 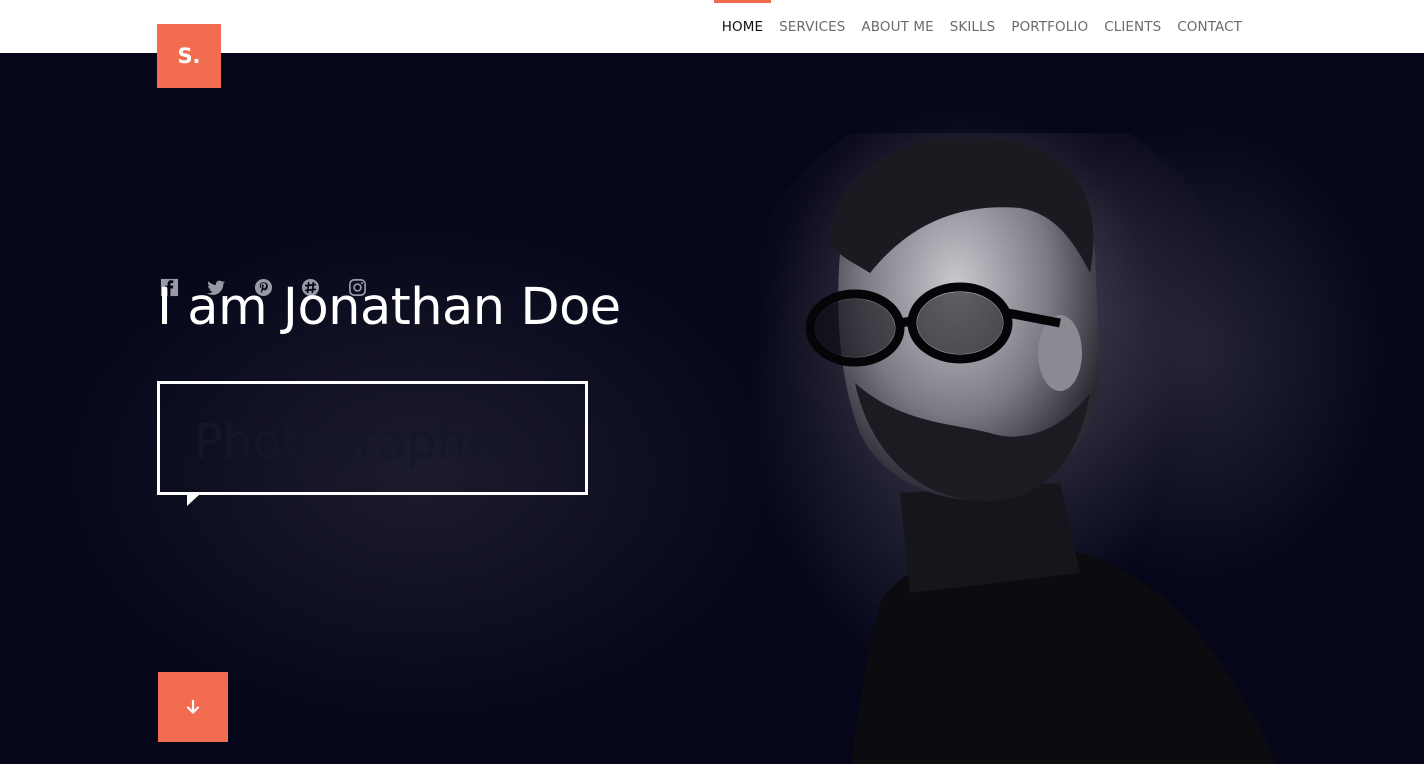 I want to click on scroll-down-button, so click(x=193, y=707).